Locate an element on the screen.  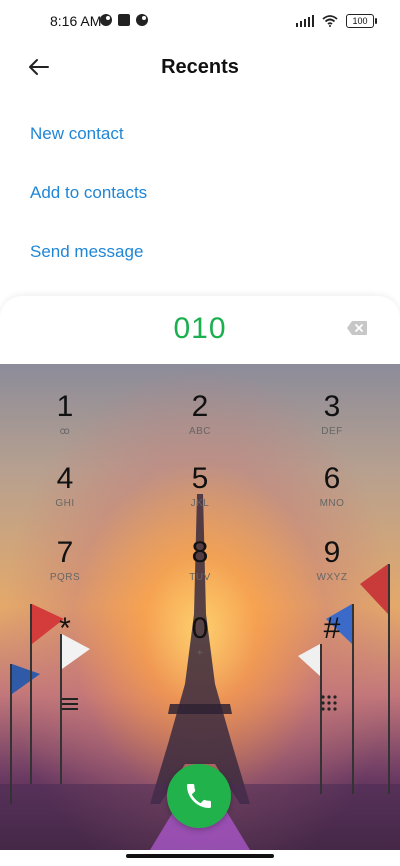
call-button is located at coordinates (199, 796).